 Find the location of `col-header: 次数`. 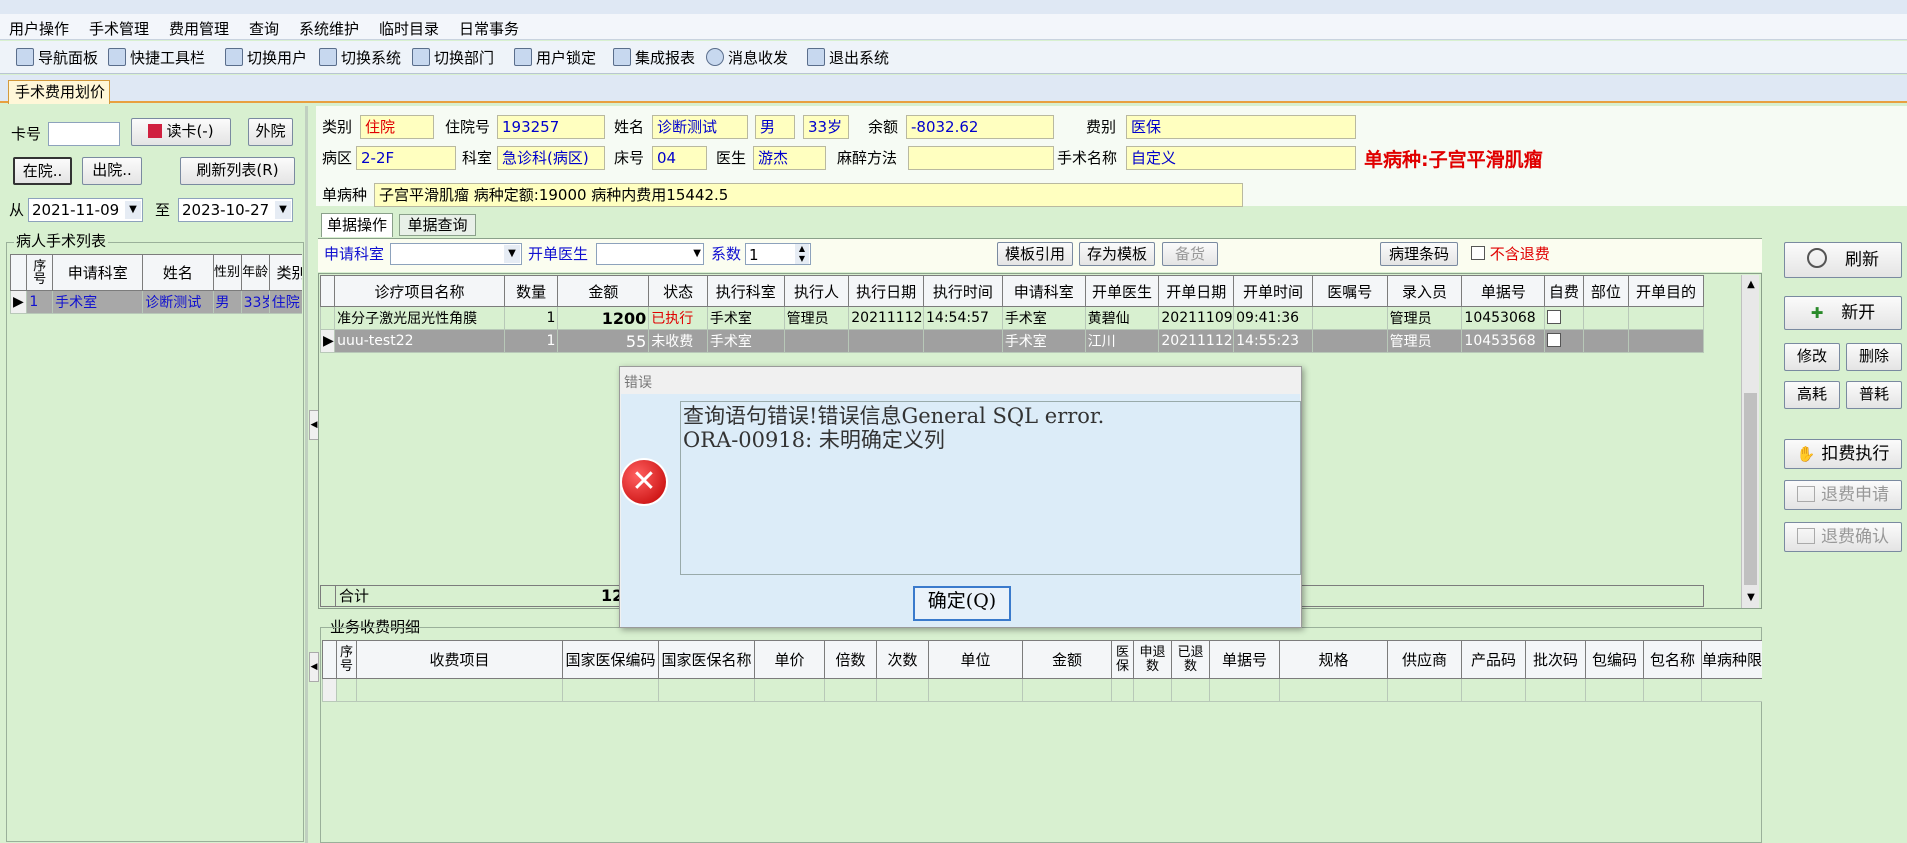

col-header: 次数 is located at coordinates (902, 659).